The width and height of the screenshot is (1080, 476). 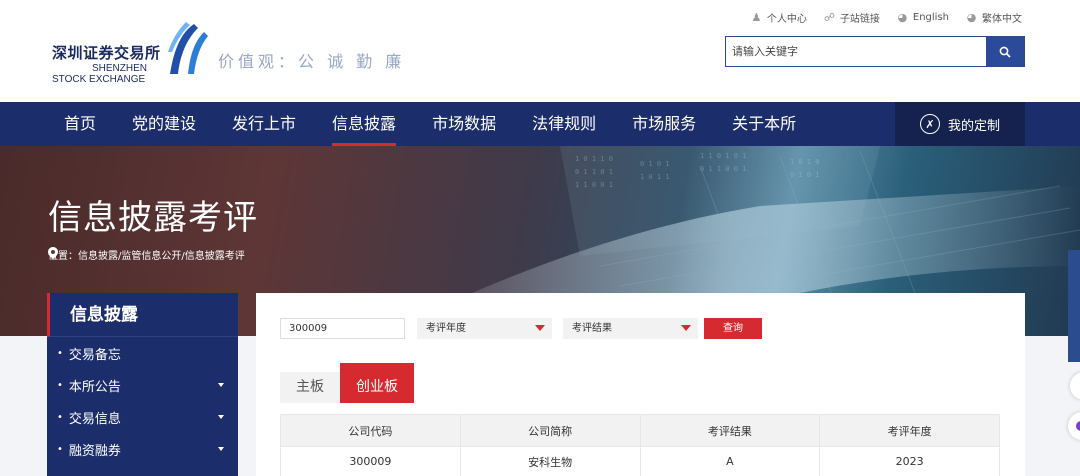 I want to click on column-header: 考评年度, so click(x=909, y=430).